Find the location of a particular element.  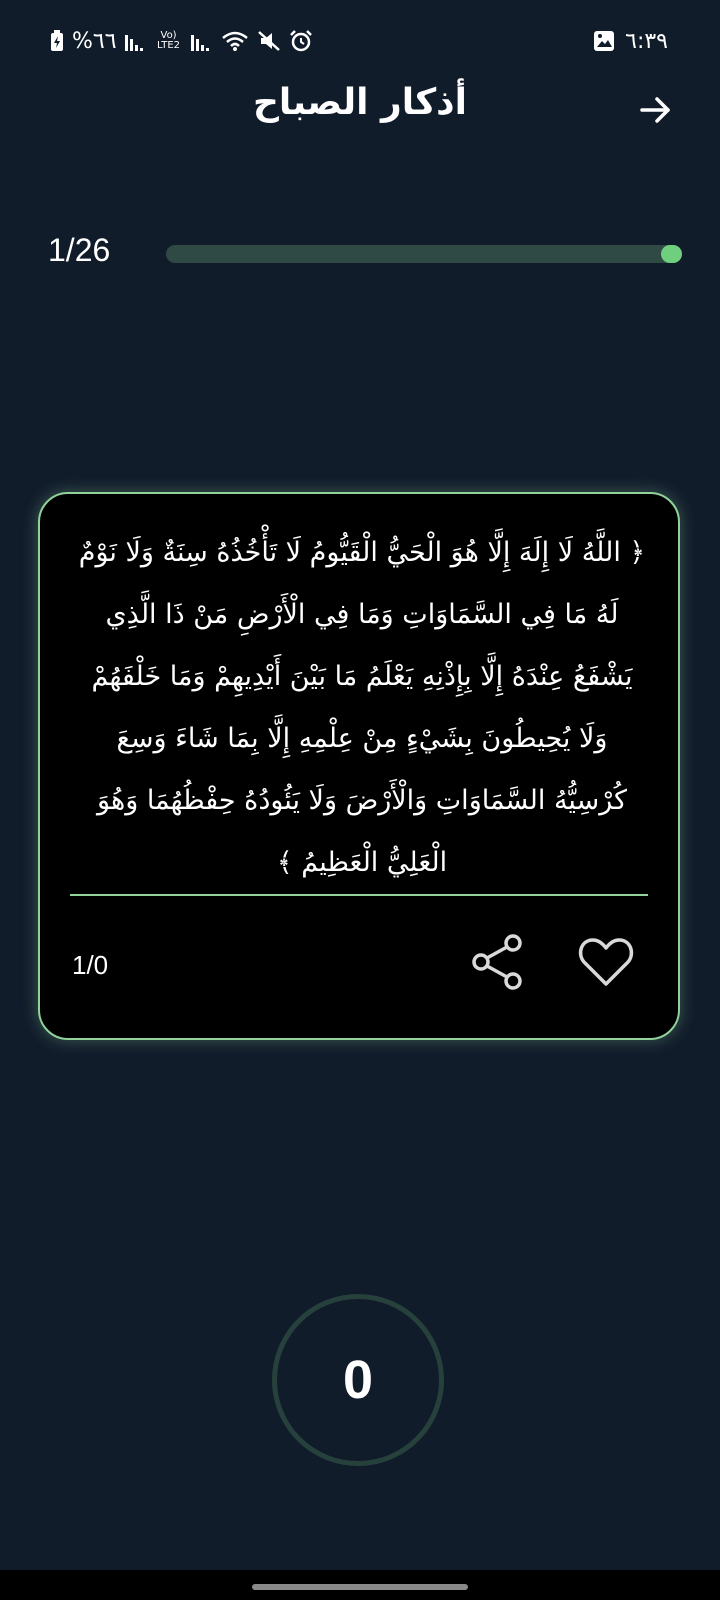

system-nav-bar is located at coordinates (360, 1585).